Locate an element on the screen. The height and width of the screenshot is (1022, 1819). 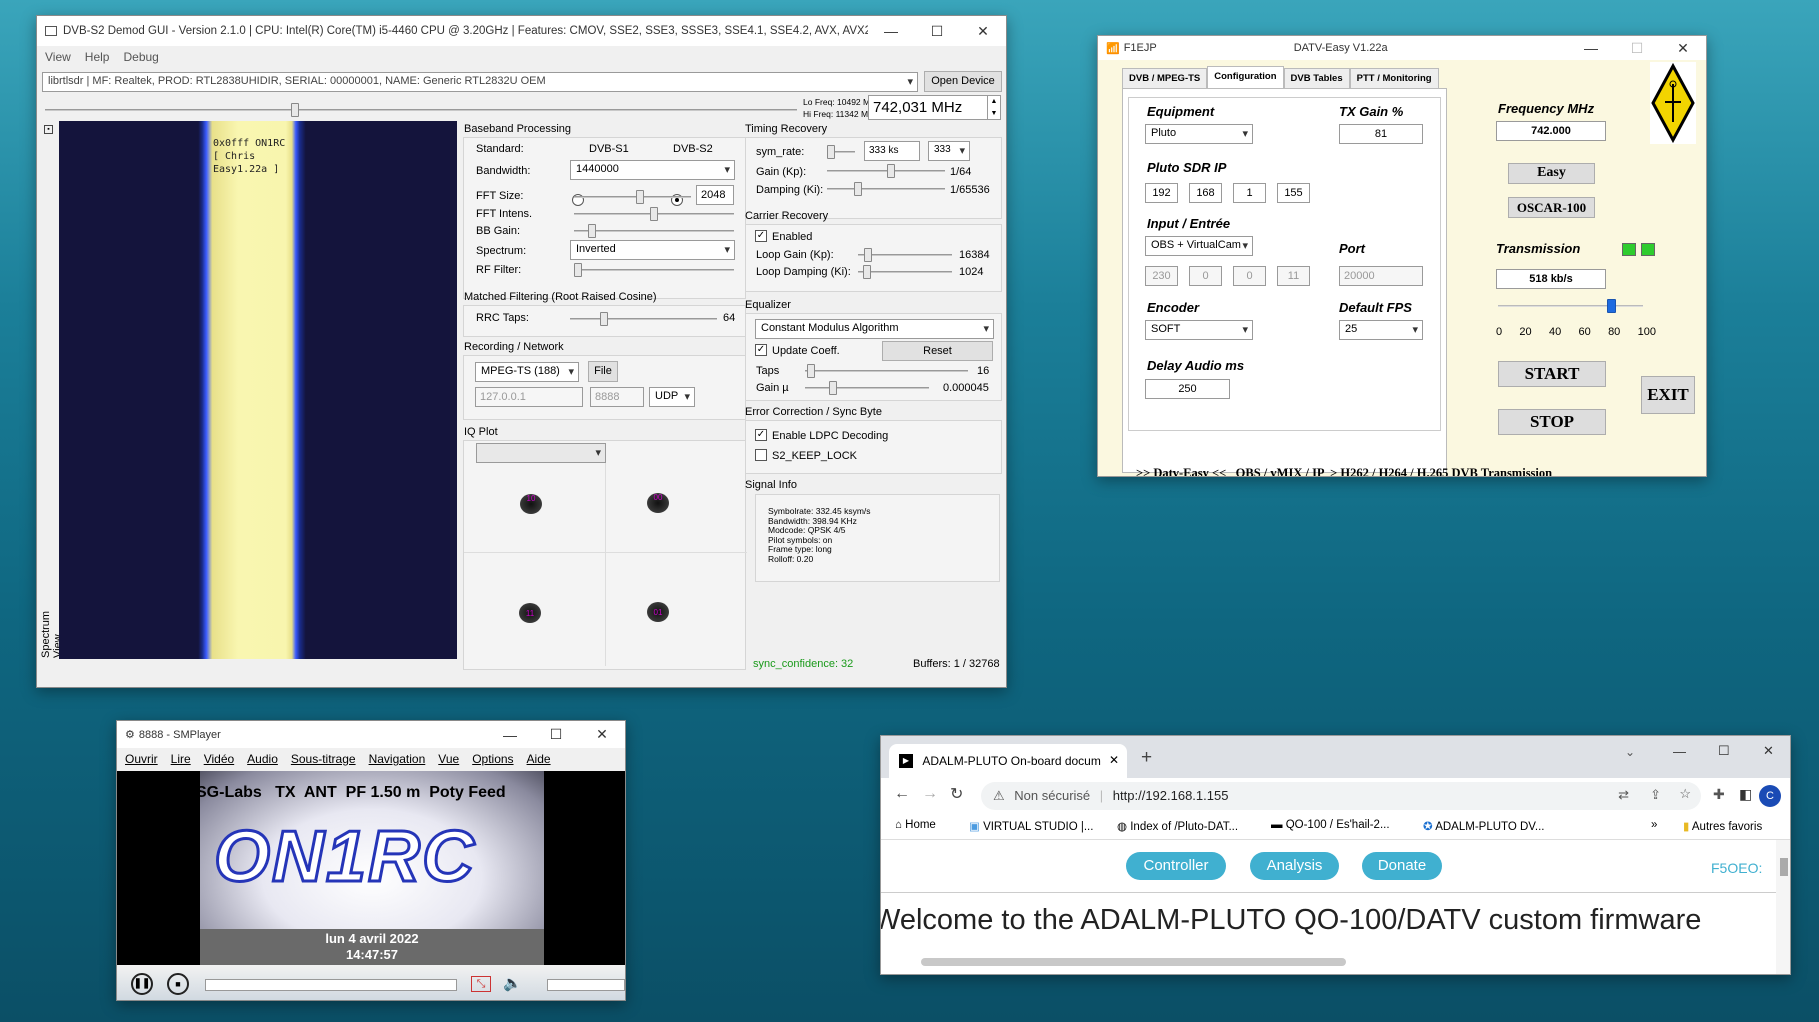
fft-intens-slider is located at coordinates (654, 214).